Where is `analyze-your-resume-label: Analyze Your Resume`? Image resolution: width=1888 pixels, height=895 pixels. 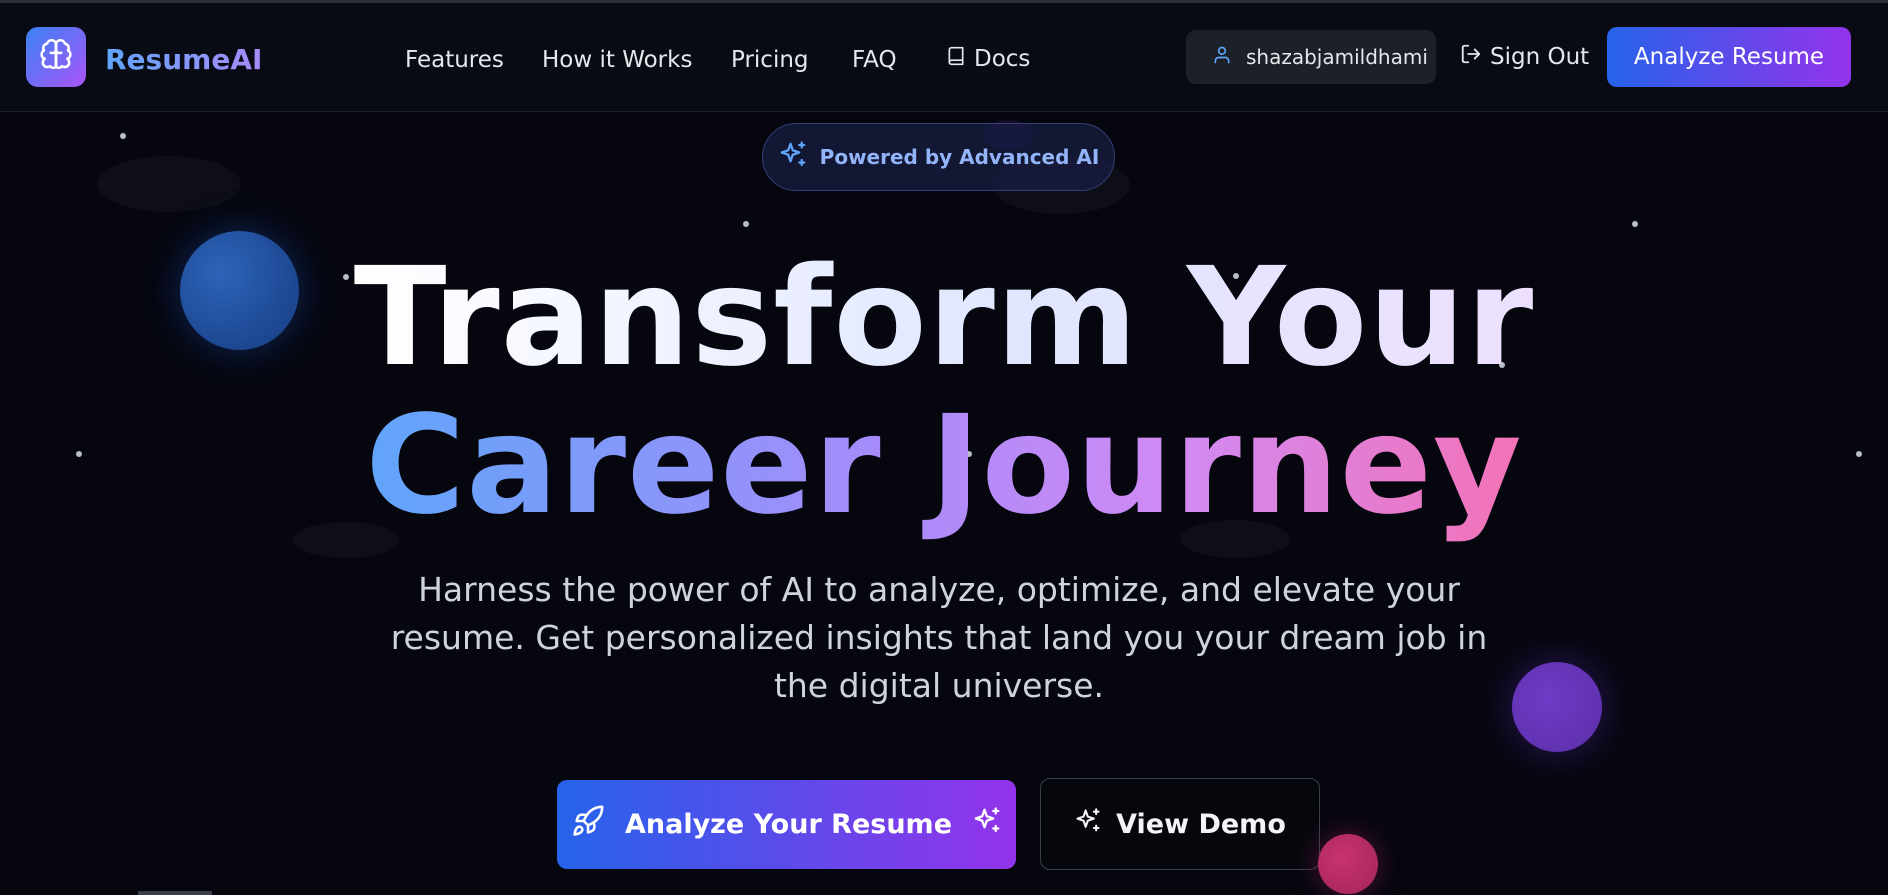
analyze-your-resume-label: Analyze Your Resume is located at coordinates (788, 824).